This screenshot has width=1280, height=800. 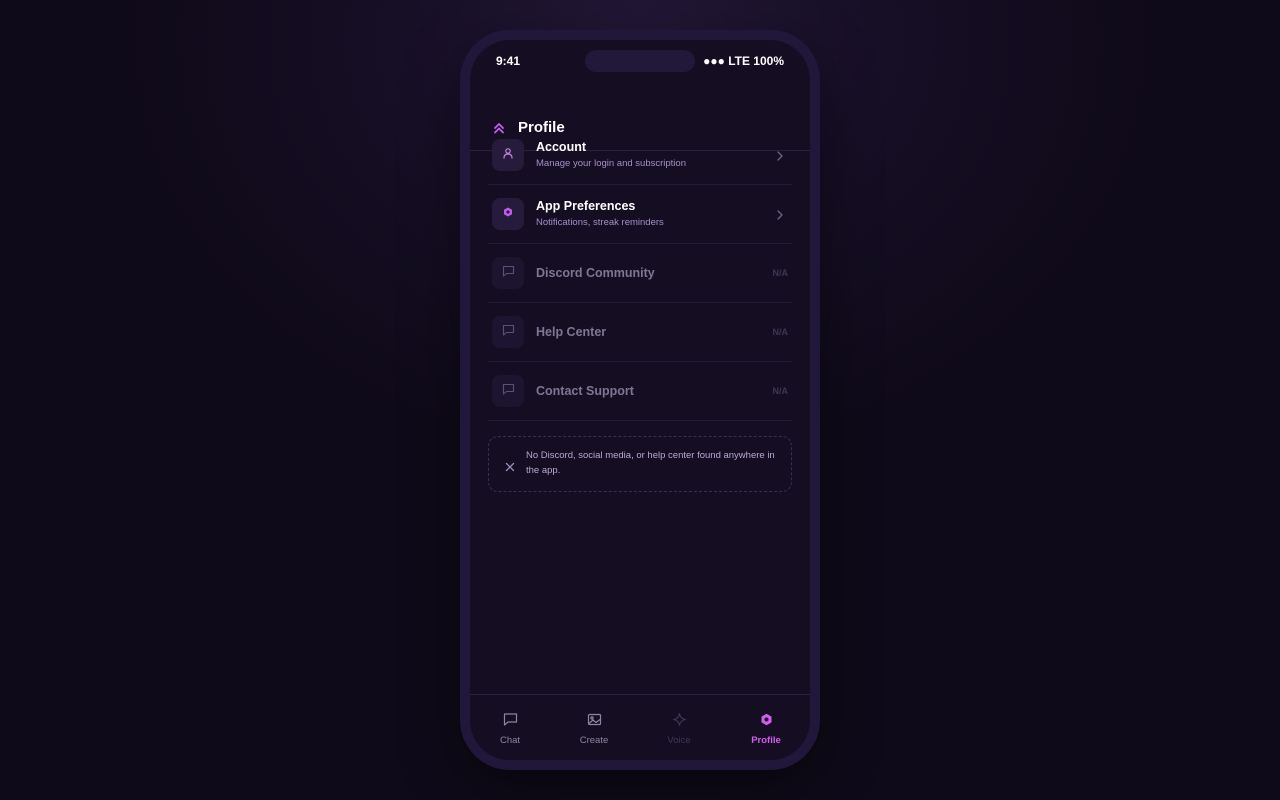 I want to click on support-icon-box, so click(x=508, y=391).